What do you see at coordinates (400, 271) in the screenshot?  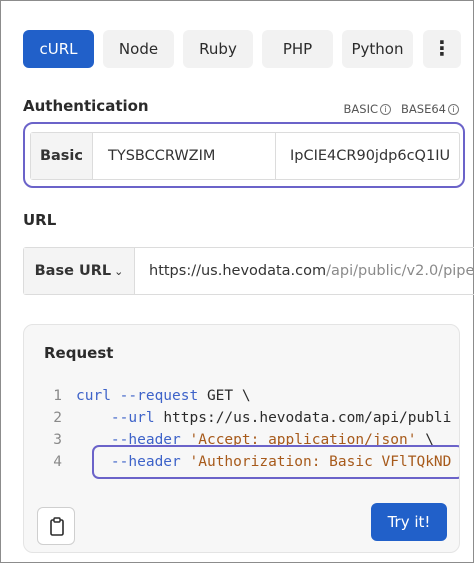 I see `url-path-text: /api/public/v2.0/pipel` at bounding box center [400, 271].